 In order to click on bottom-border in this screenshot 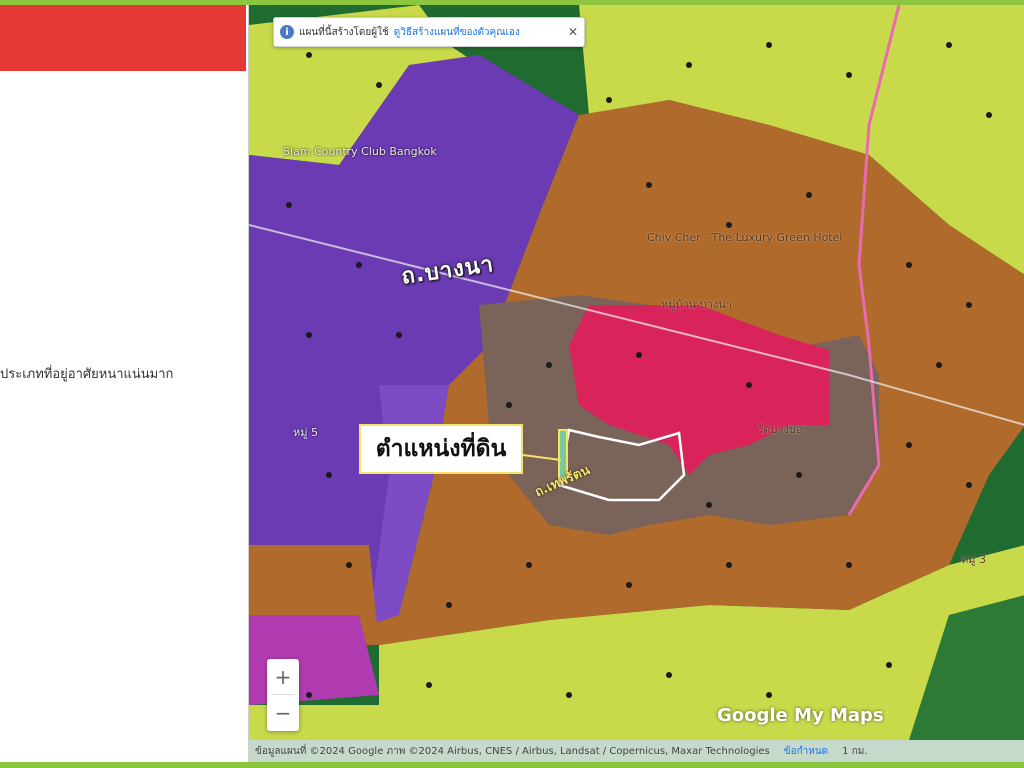, I will do `click(512, 765)`.